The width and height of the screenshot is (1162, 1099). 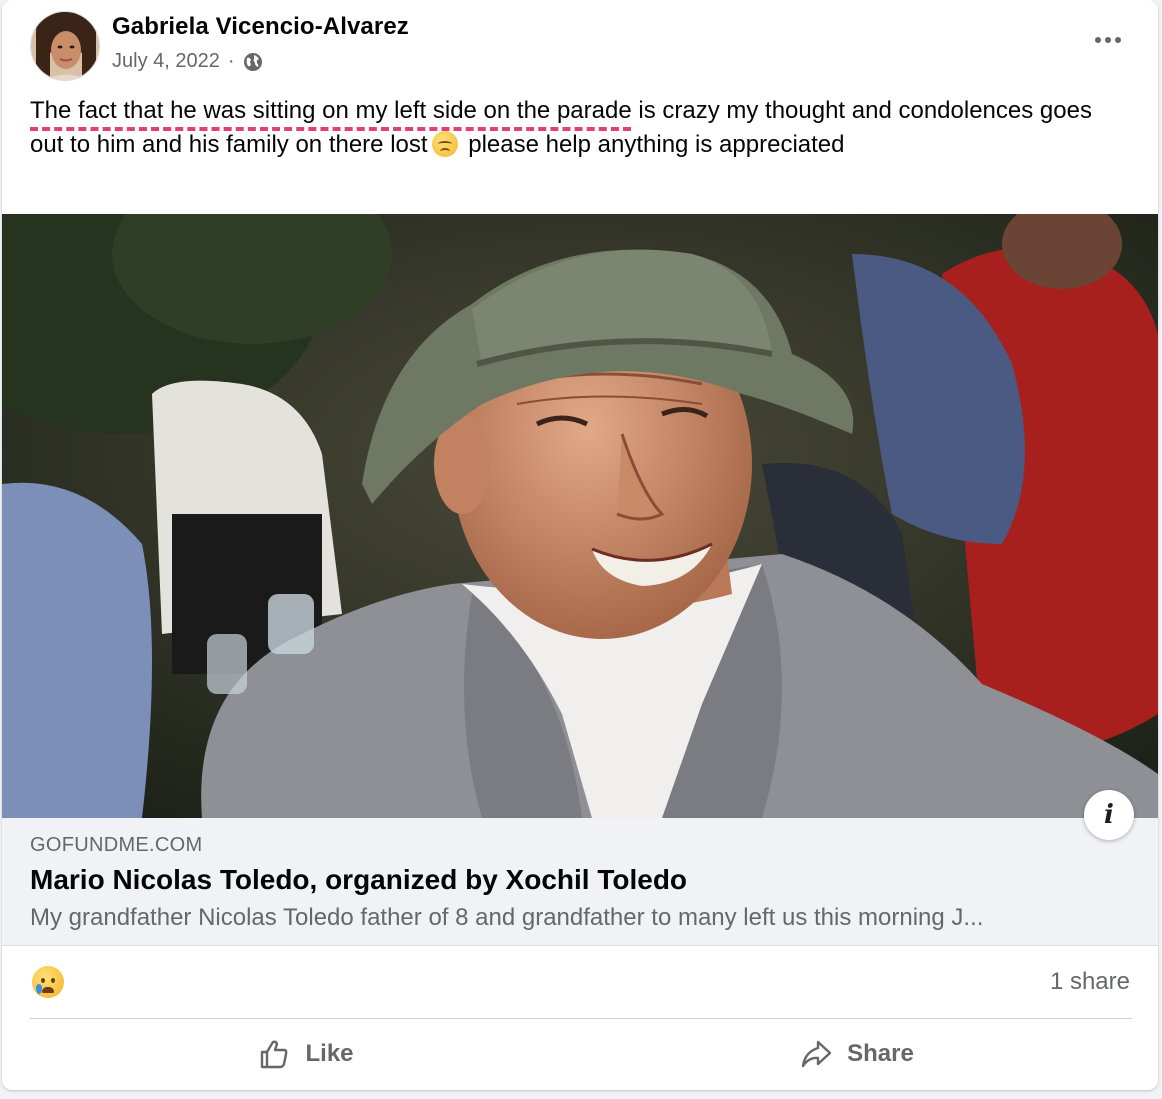 What do you see at coordinates (39, 989) in the screenshot?
I see `tear` at bounding box center [39, 989].